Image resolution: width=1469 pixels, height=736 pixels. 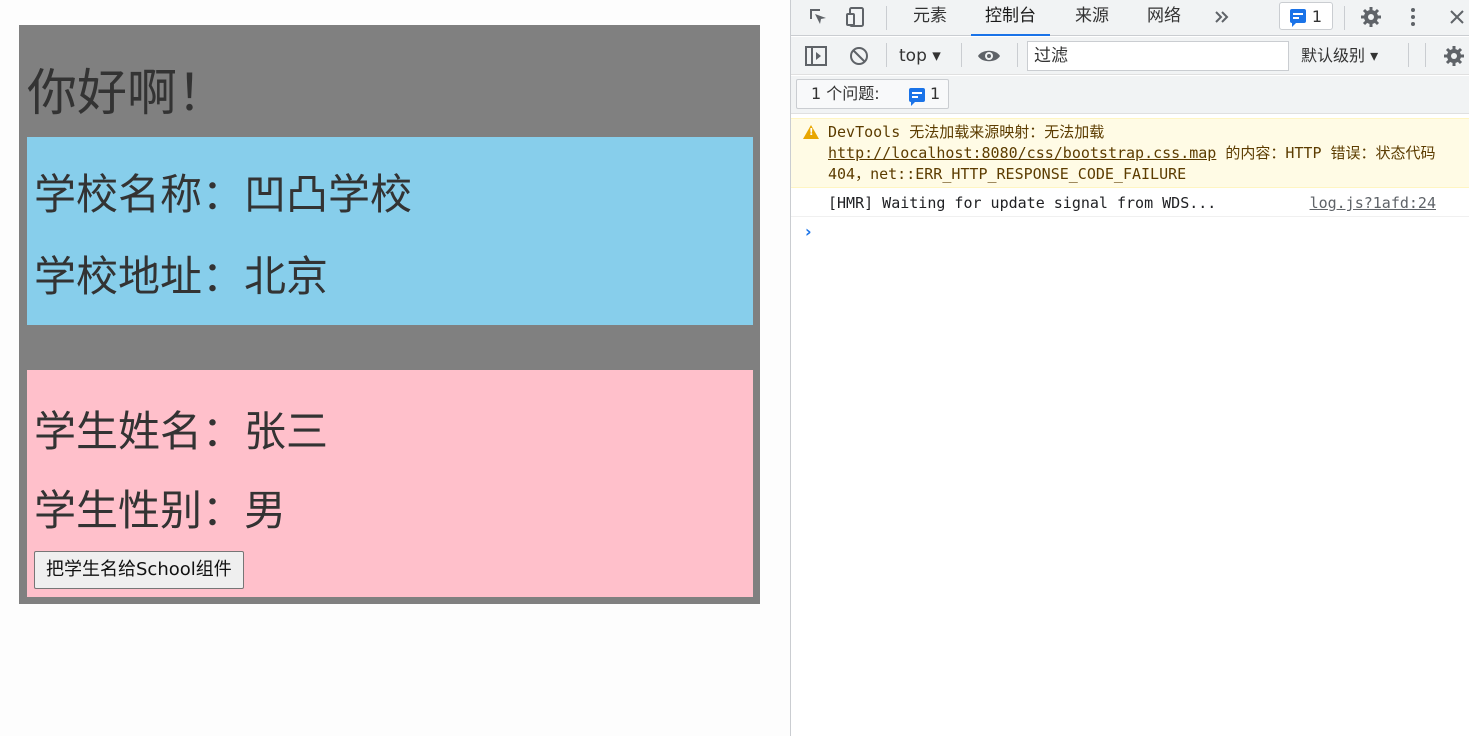 I want to click on school-address: 学校地址：北京, so click(x=181, y=276).